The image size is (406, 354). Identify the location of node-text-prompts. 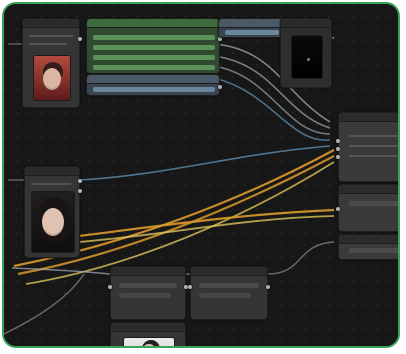
(154, 46).